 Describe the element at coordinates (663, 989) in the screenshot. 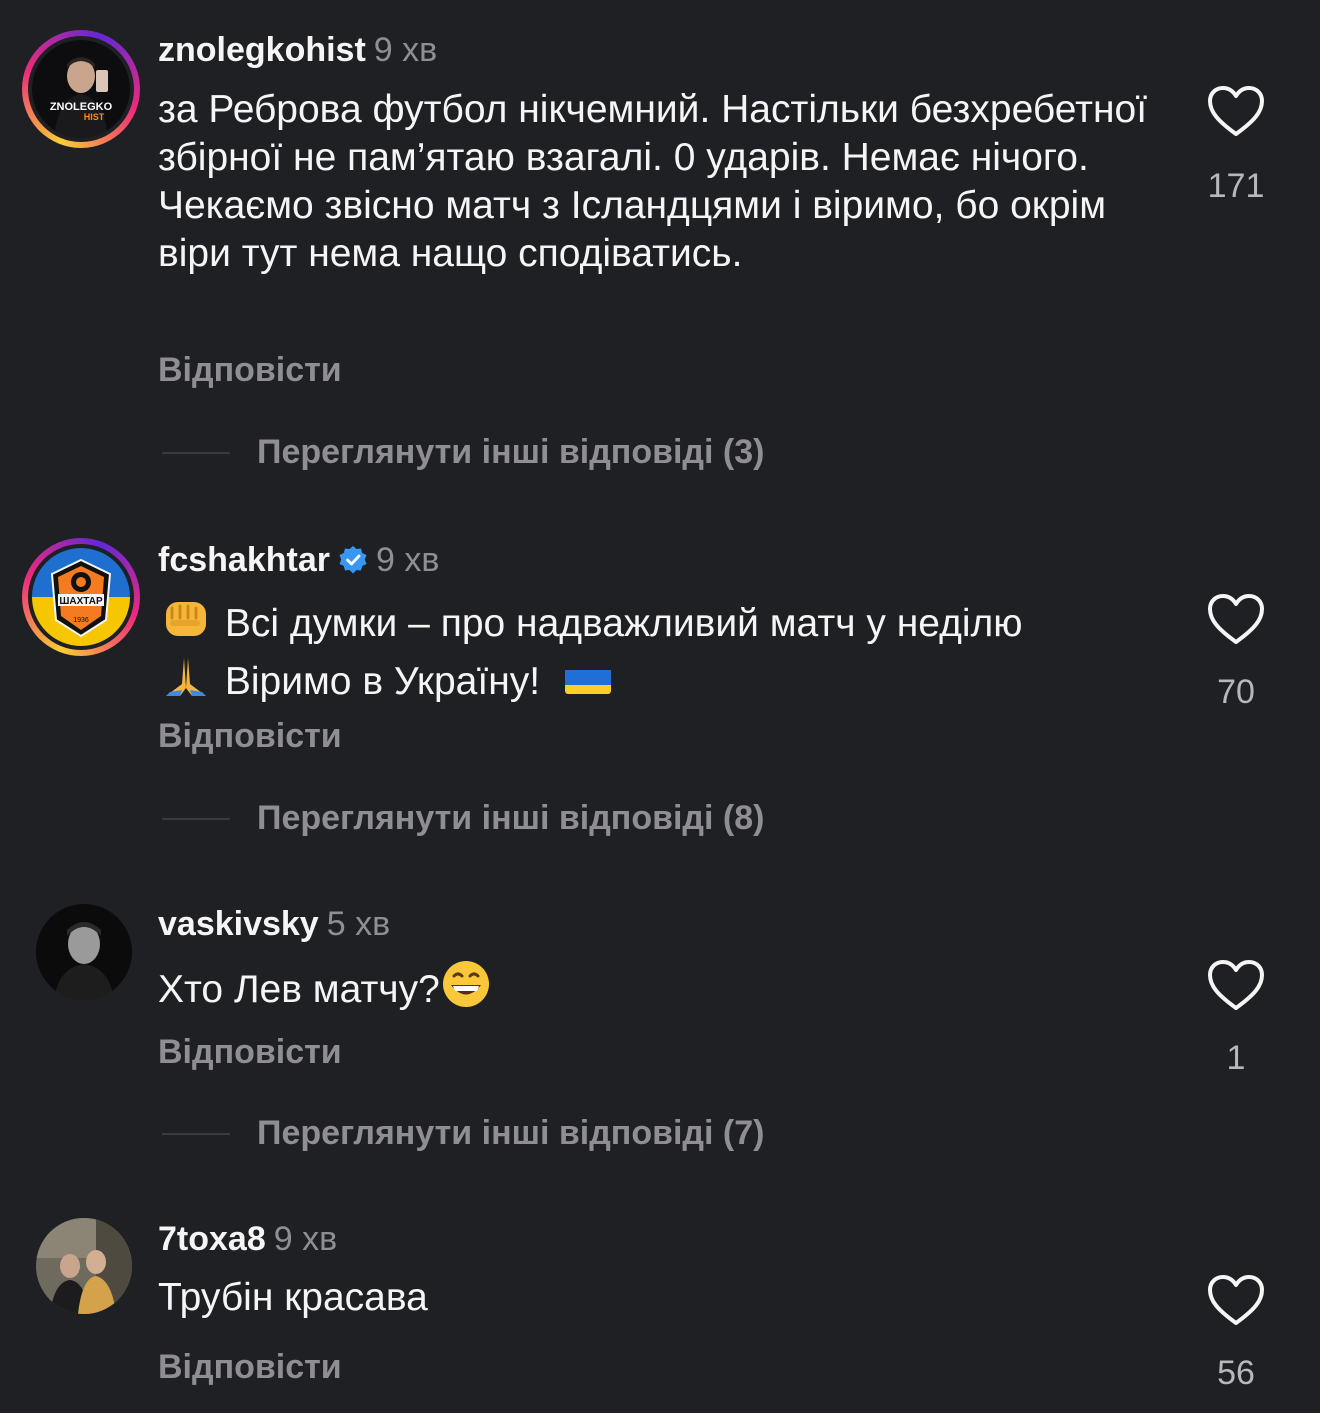

I see `comment-text: Хто Лев матчу?` at that location.